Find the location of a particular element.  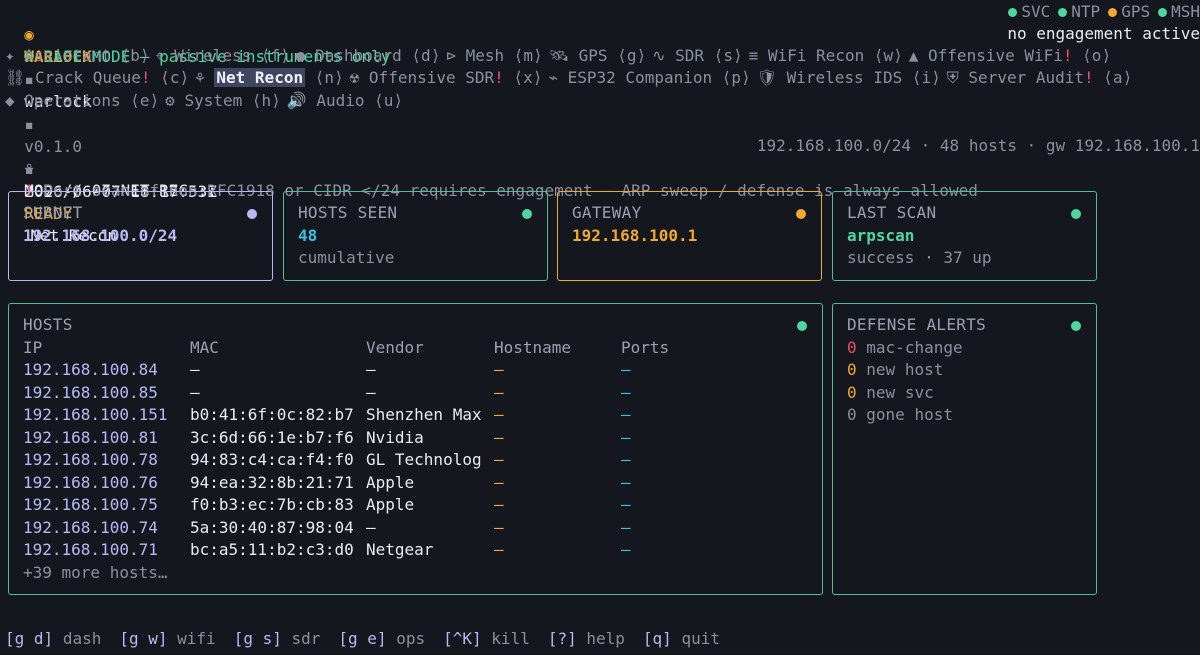

cell-vendor: GL Technolog is located at coordinates (424, 459).